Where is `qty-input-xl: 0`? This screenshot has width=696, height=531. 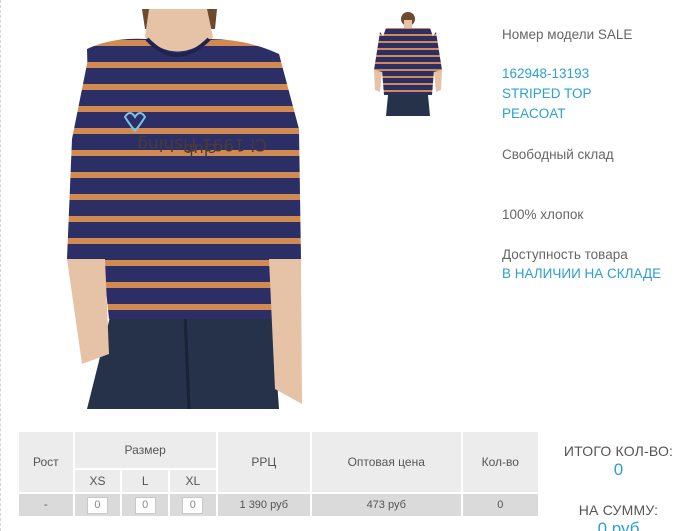 qty-input-xl: 0 is located at coordinates (193, 505).